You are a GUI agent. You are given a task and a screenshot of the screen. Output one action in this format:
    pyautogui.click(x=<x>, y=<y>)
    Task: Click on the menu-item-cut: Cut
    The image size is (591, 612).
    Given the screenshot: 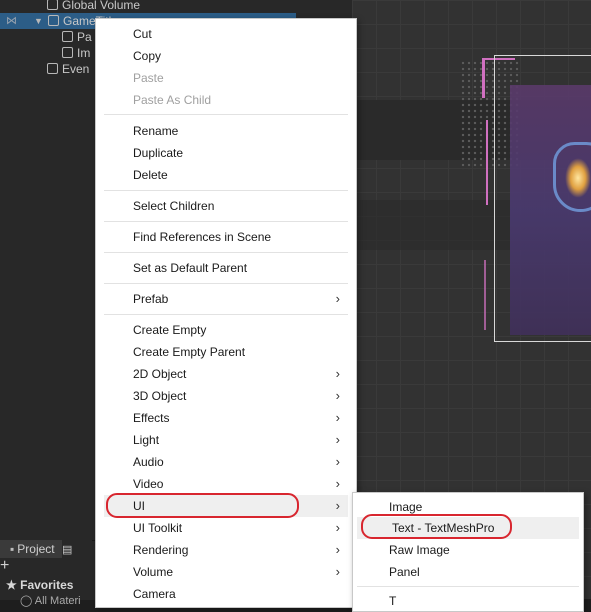 What is the action you would take?
    pyautogui.click(x=226, y=34)
    